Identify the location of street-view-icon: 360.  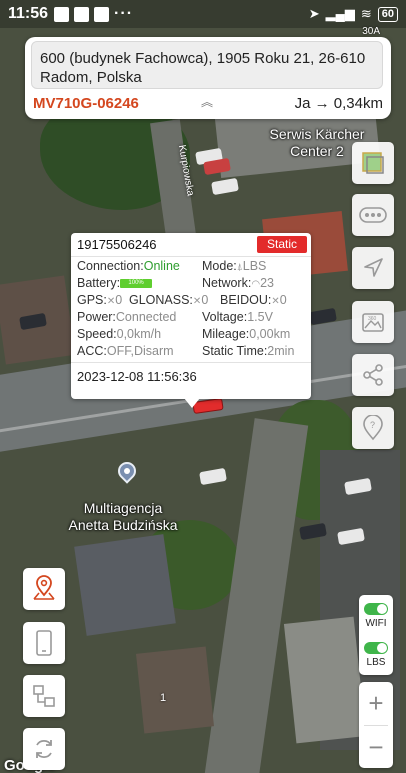
(373, 322).